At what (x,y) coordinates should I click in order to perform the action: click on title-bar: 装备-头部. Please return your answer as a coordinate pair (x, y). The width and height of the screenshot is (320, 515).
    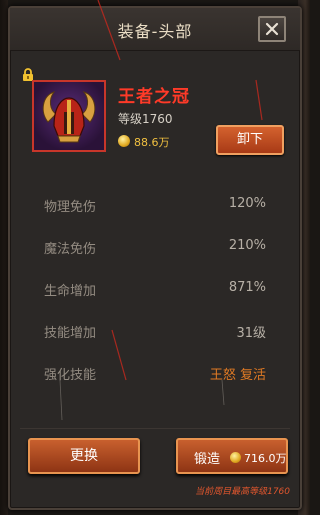
    Looking at the image, I should click on (155, 29).